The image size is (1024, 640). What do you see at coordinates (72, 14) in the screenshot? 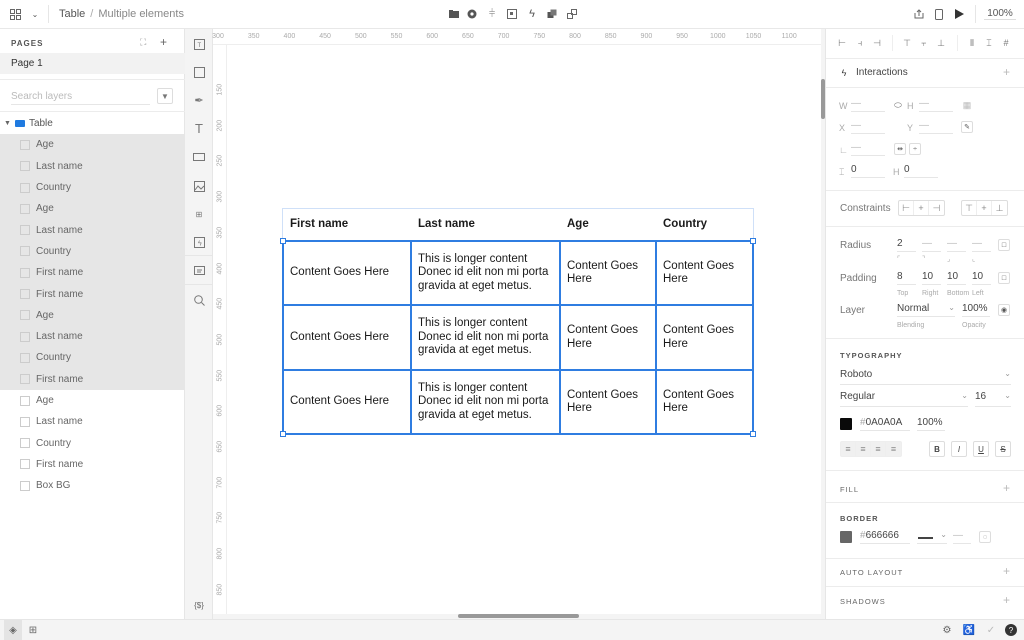
I see `breadcrumb-item-table: Table` at bounding box center [72, 14].